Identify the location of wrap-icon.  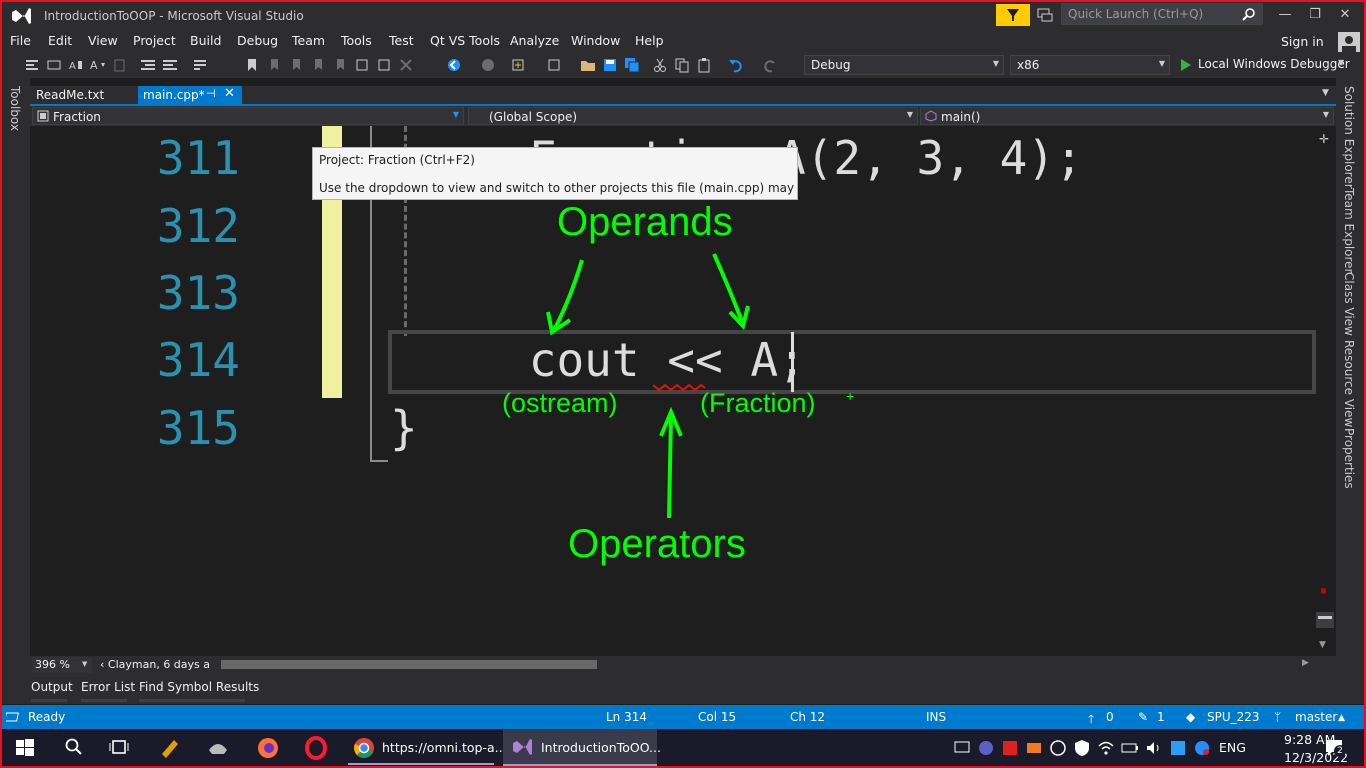
(200, 65).